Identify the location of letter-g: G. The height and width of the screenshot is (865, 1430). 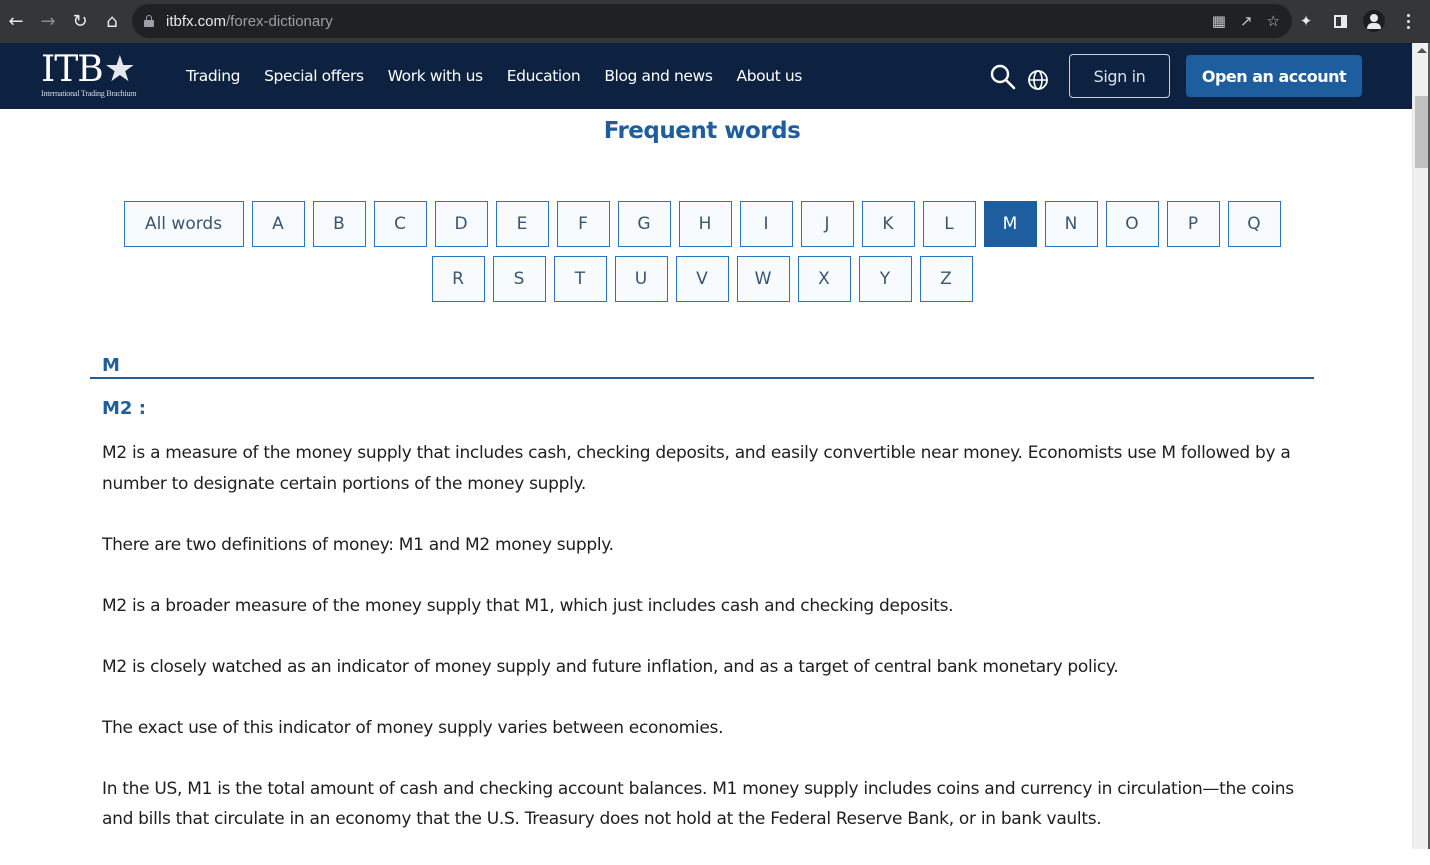
(644, 224).